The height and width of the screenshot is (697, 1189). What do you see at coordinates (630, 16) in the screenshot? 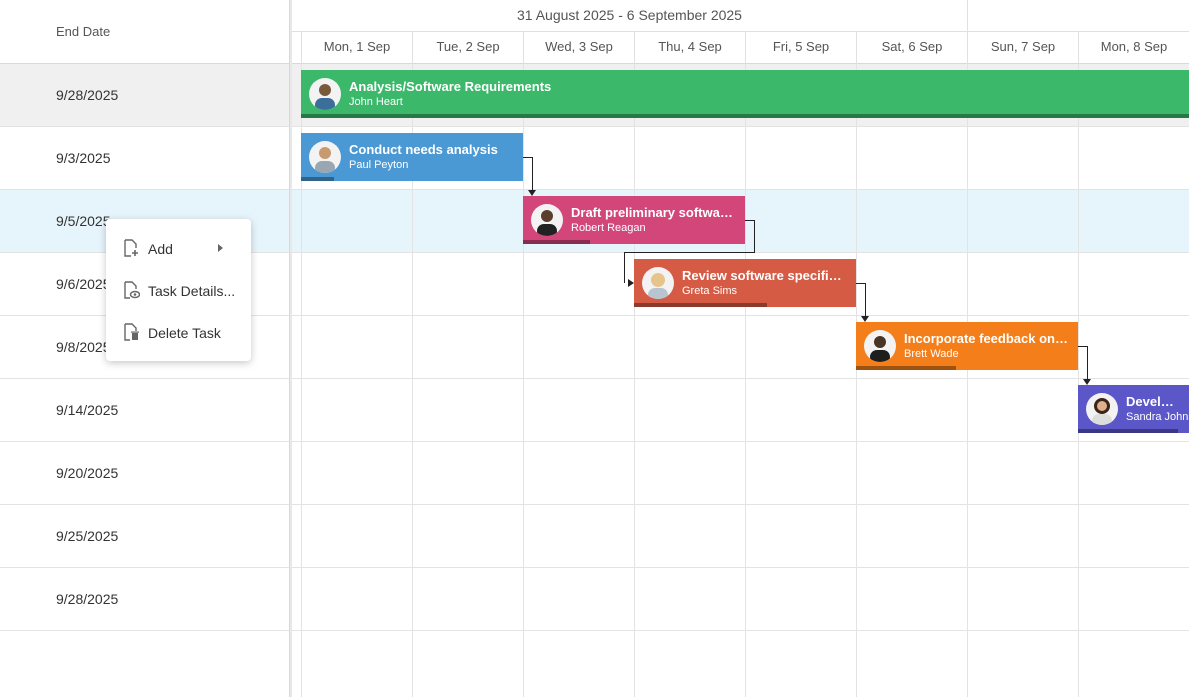
I see `week-label: 31 August 2025 - 6 September 2025` at bounding box center [630, 16].